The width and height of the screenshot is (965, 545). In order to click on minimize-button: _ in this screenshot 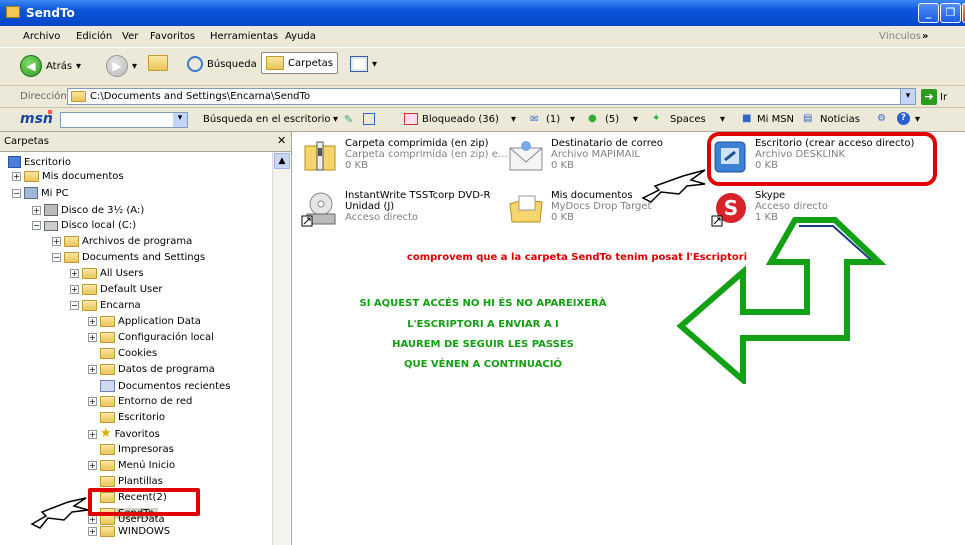, I will do `click(928, 13)`.